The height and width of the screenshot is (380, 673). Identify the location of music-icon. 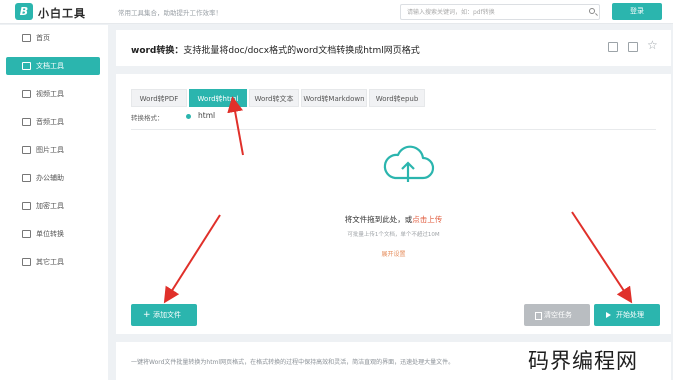
(26, 122).